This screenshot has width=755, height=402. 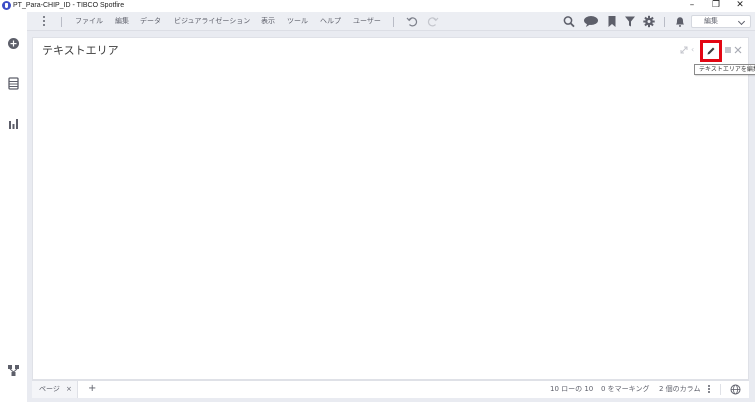 What do you see at coordinates (720, 389) in the screenshot?
I see `status-divider` at bounding box center [720, 389].